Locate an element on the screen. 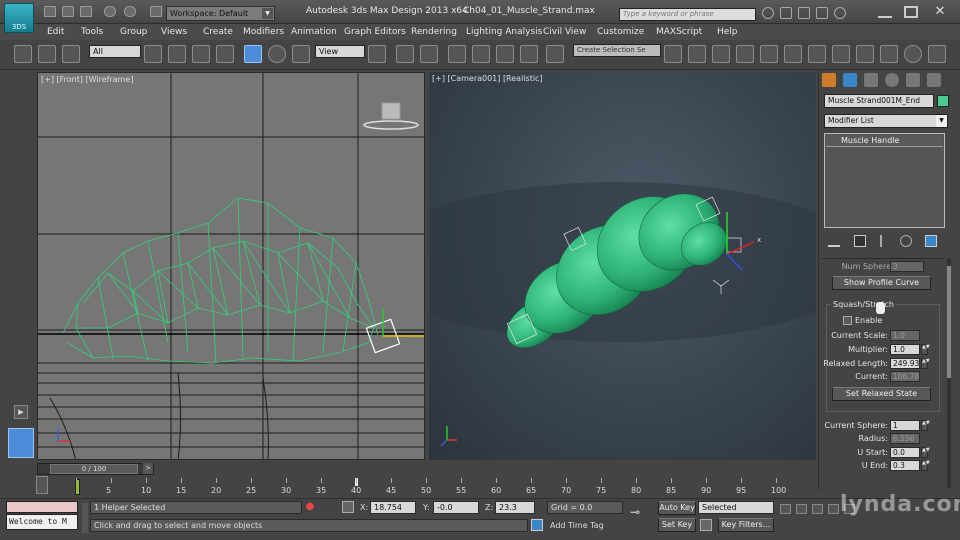 This screenshot has width=960, height=540. hierarchy-tab-icon is located at coordinates (871, 80).